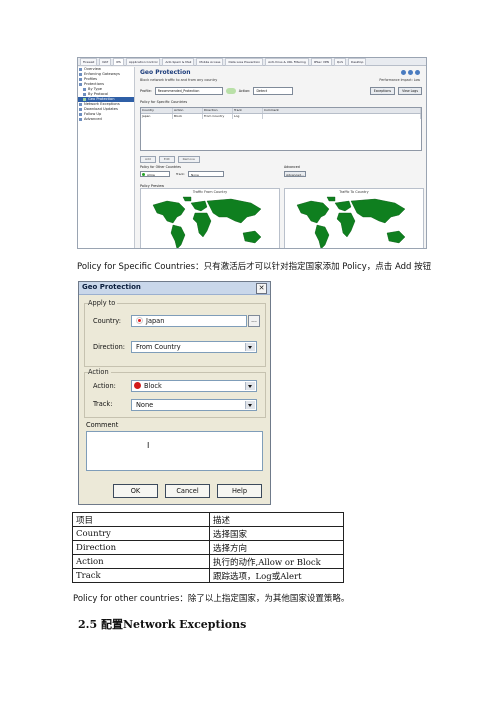  I want to click on direction-select: From Country, so click(194, 347).